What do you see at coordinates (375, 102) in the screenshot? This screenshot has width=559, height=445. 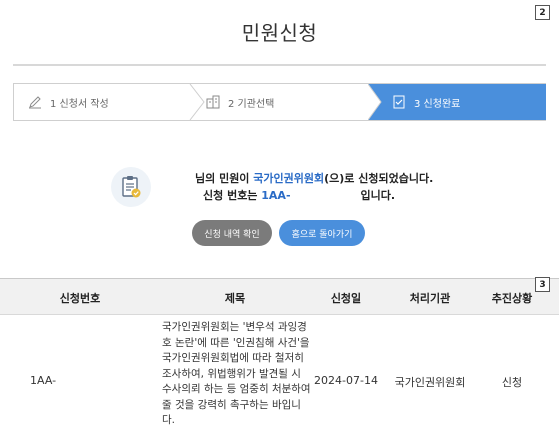 I see `active-step-notch` at bounding box center [375, 102].